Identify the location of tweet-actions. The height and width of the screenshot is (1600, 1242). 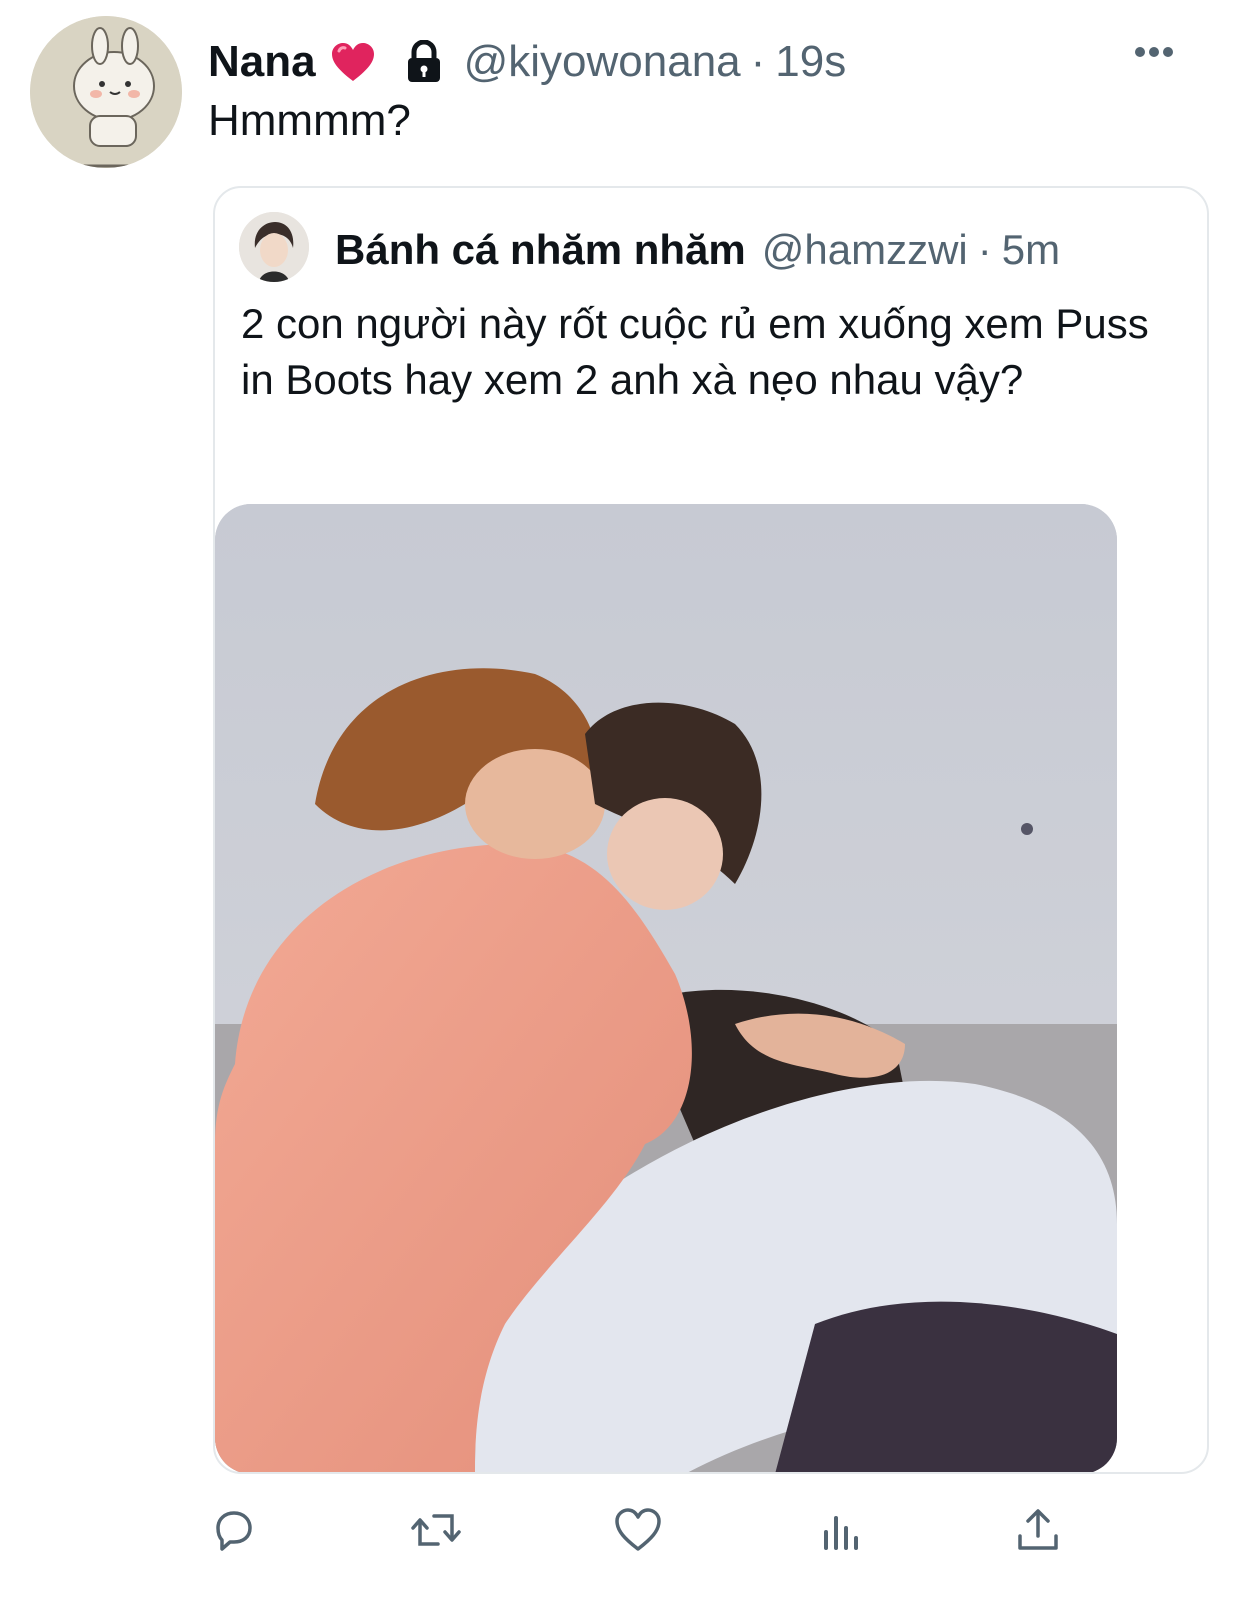
(640, 1530).